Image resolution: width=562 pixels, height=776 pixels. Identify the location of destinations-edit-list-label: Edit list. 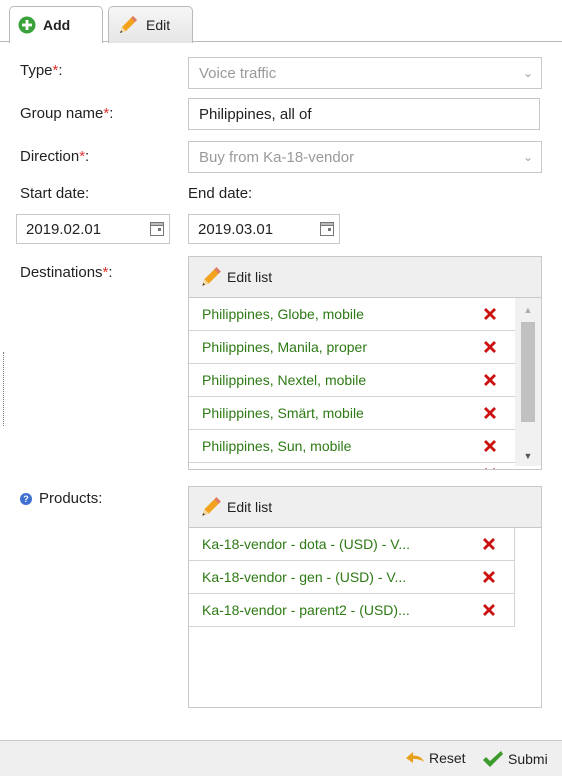
(250, 277).